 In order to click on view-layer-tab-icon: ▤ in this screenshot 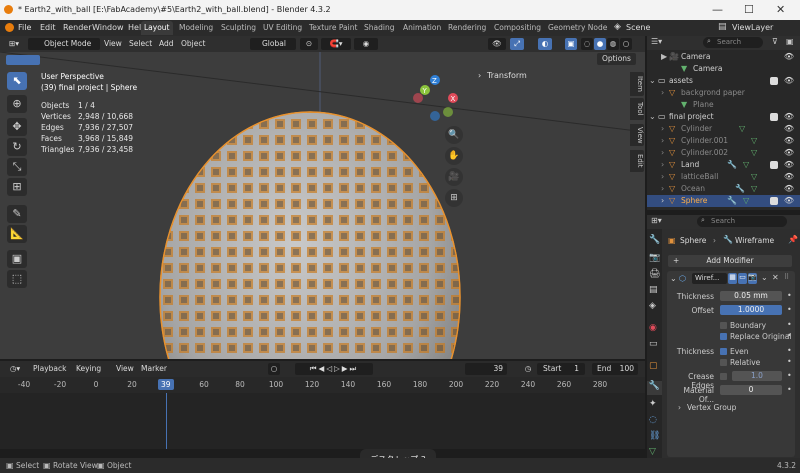, I will do `click(653, 290)`.